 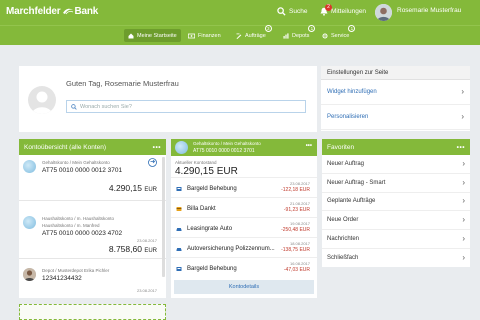 I want to click on transaction-row: Bargeld Behebung 16.08.2017 -47,03 EUR, so click(x=244, y=268).